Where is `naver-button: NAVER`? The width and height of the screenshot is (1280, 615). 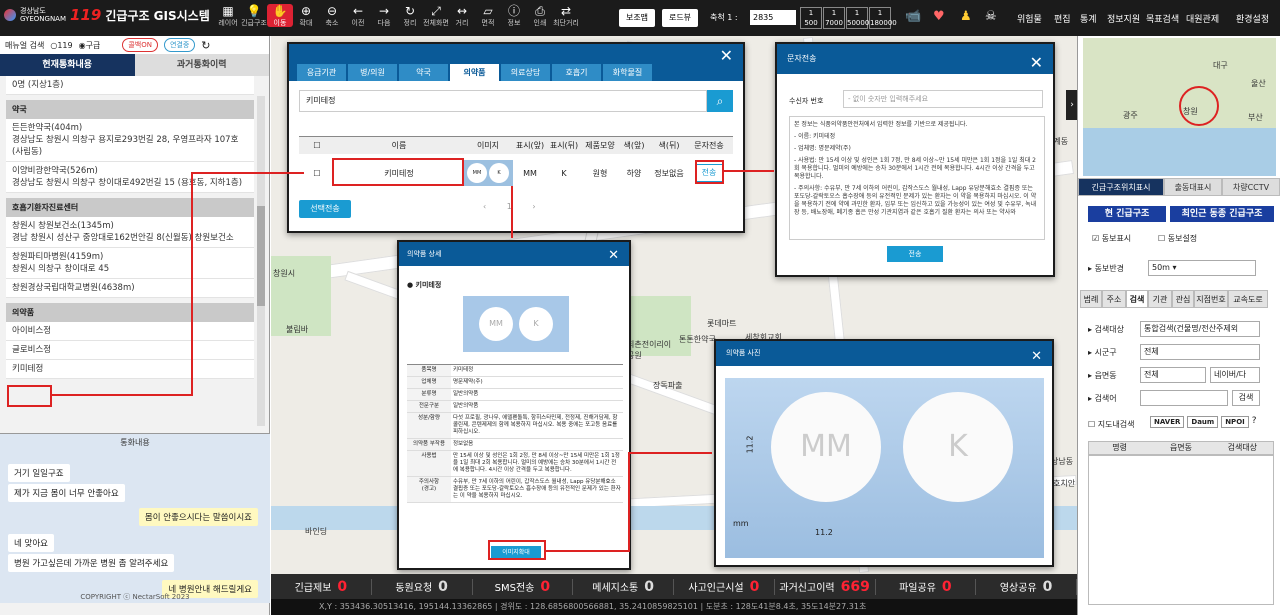
naver-button: NAVER is located at coordinates (1167, 422).